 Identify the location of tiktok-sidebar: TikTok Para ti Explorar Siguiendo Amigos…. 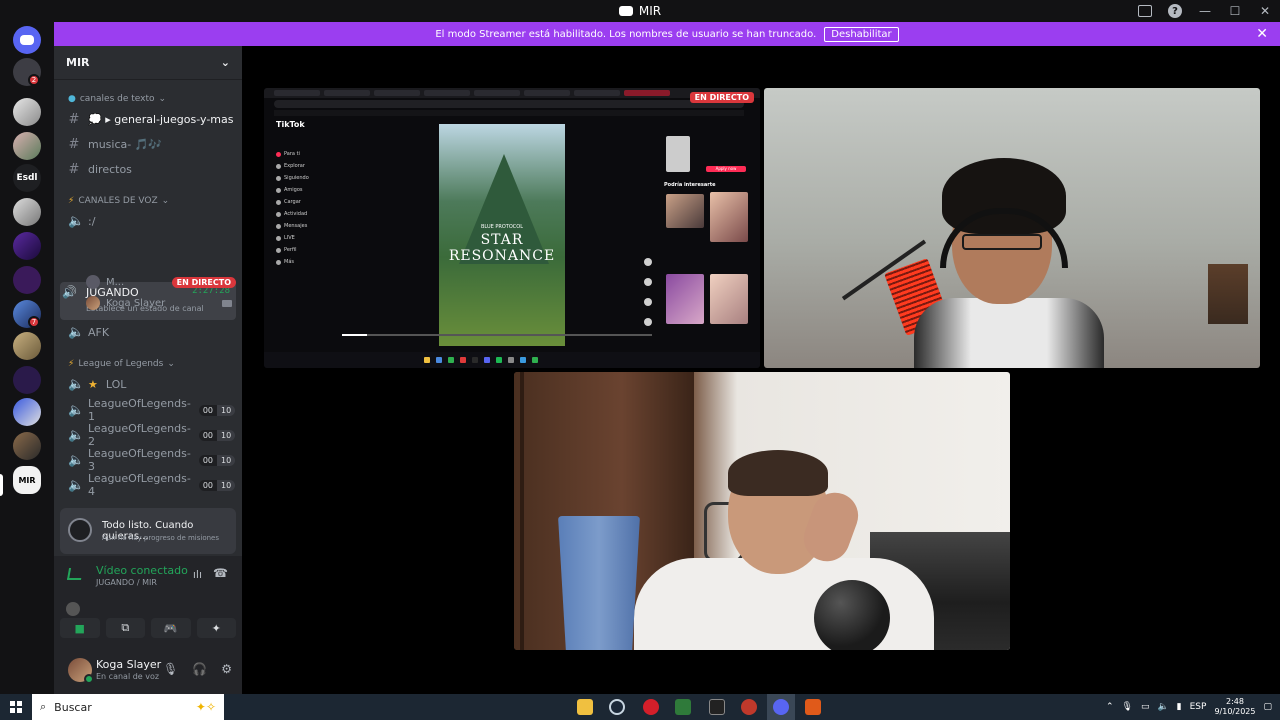
(306, 235).